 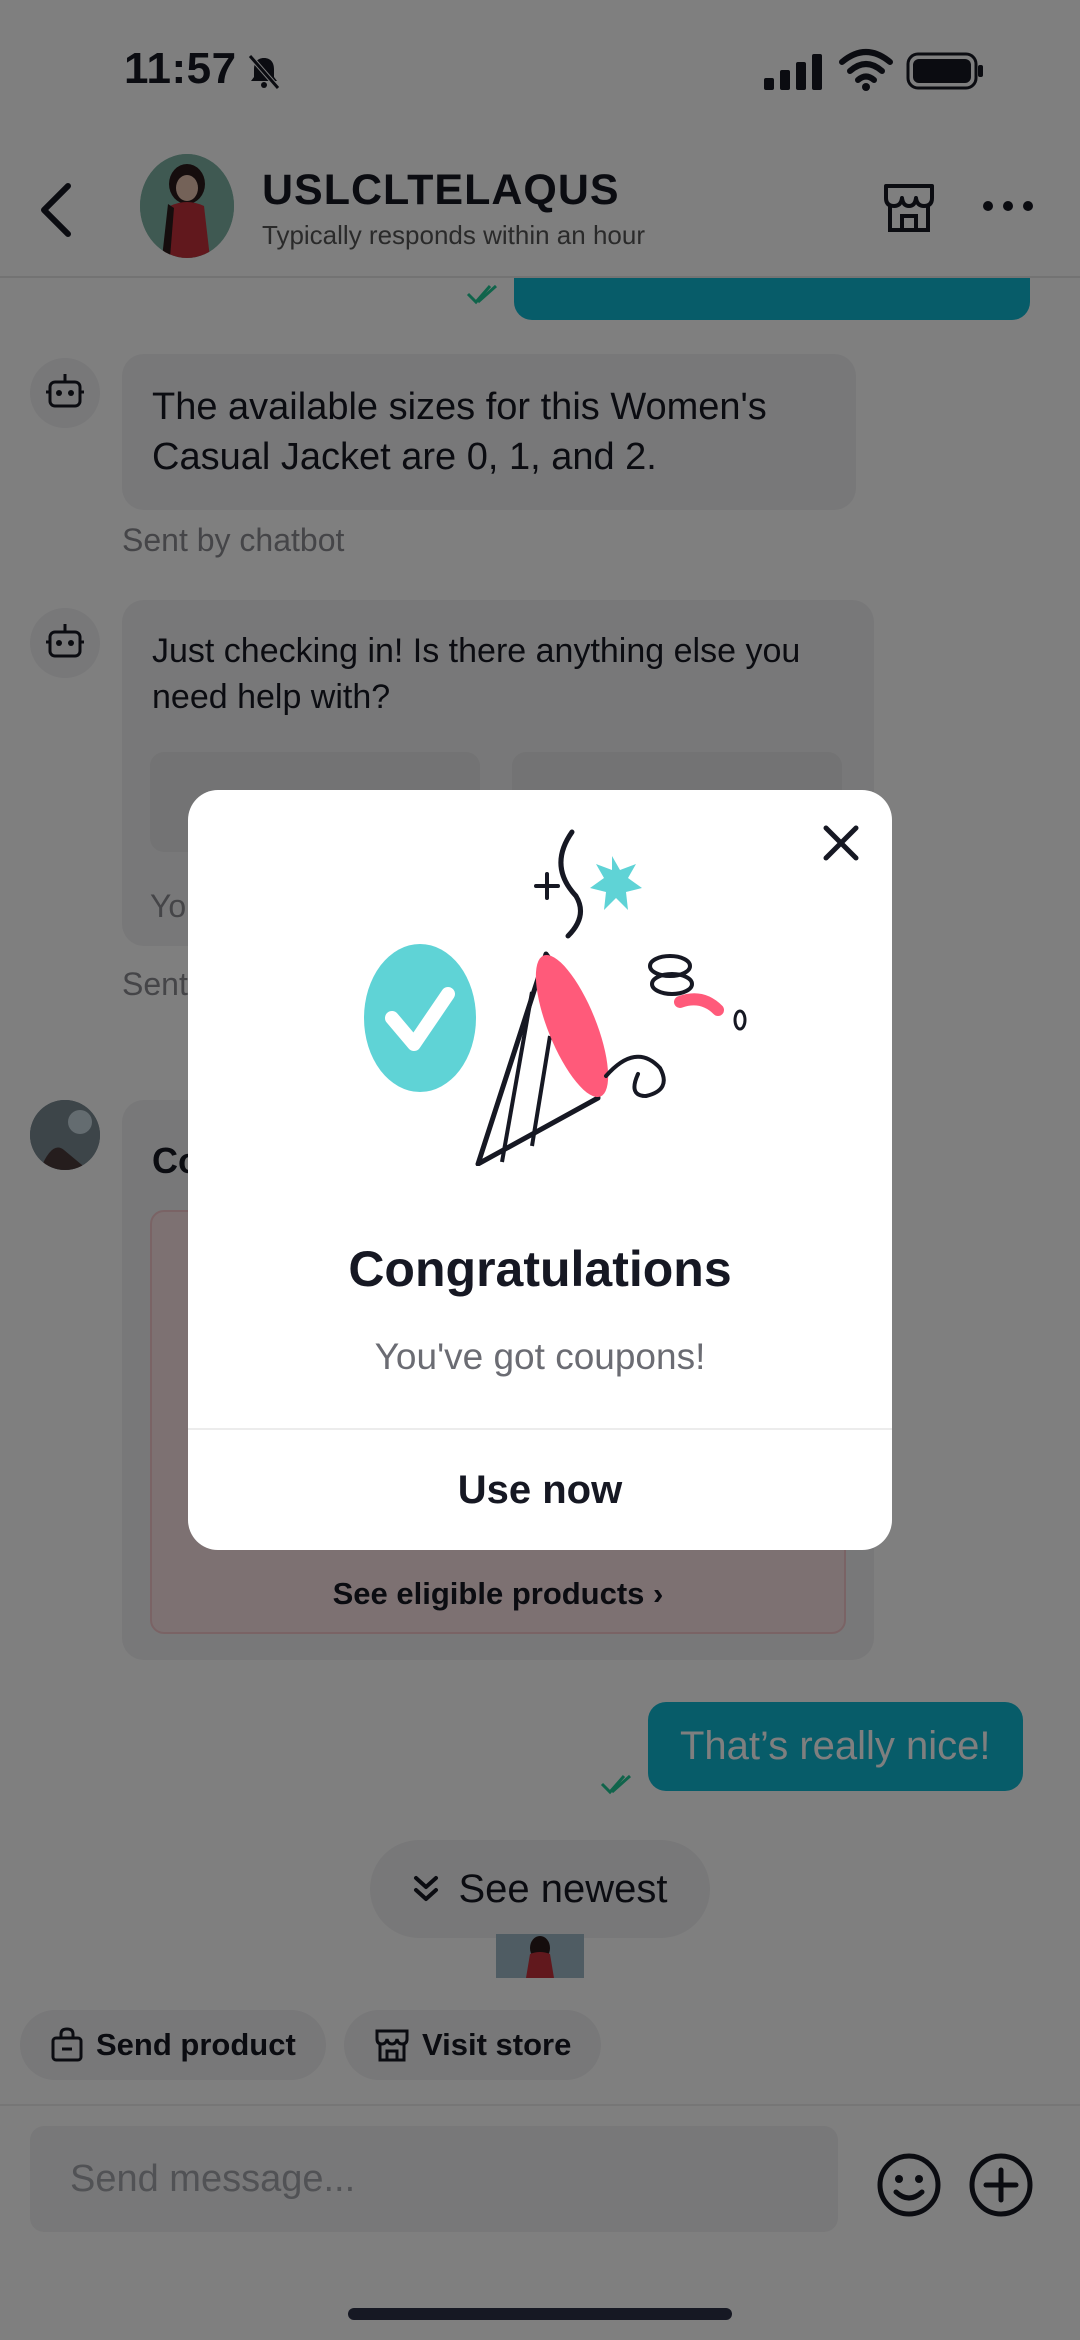 I want to click on modal-title: Congratulations, so click(x=540, y=1269).